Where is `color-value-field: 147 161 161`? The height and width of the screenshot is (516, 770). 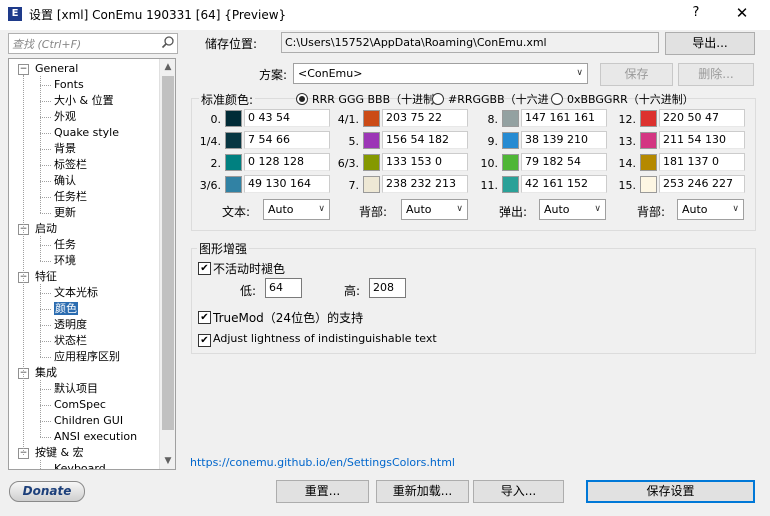
color-value-field: 147 161 161 is located at coordinates (564, 118).